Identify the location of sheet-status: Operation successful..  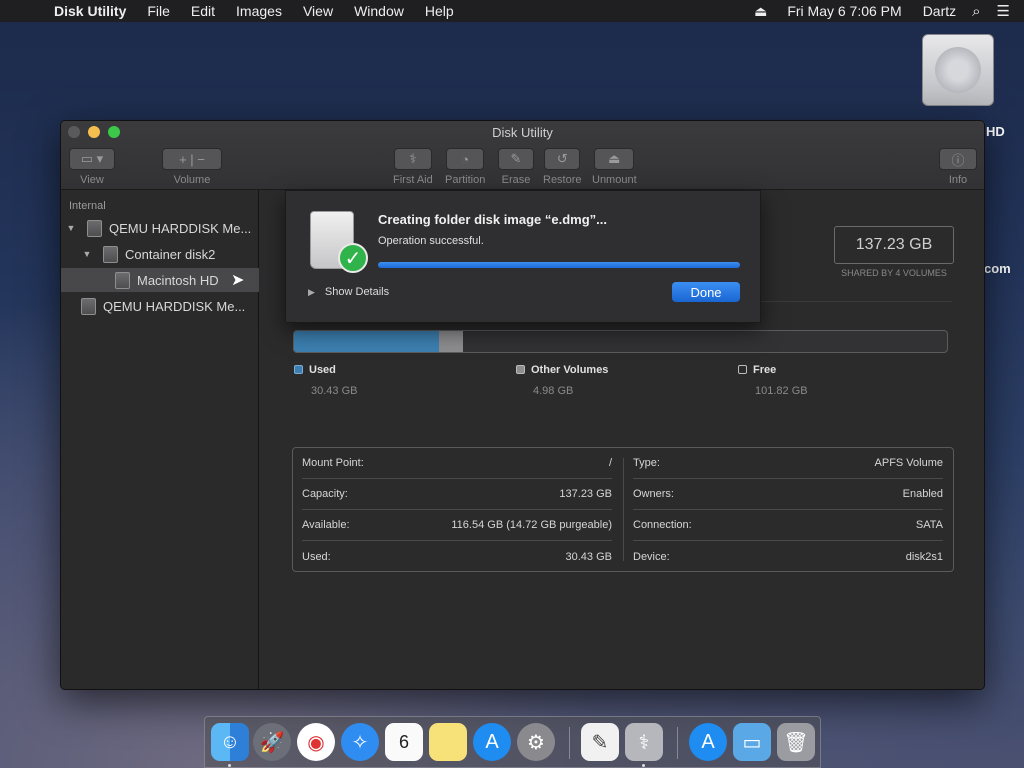
(431, 241).